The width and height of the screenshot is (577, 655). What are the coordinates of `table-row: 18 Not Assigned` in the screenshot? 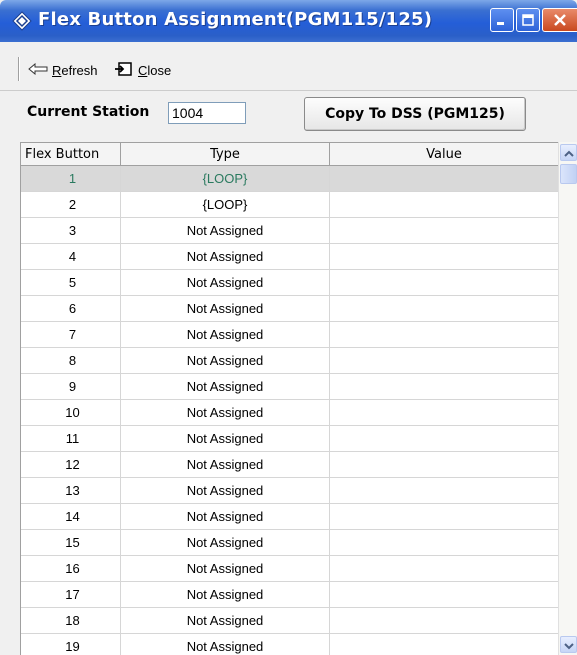 It's located at (290, 621).